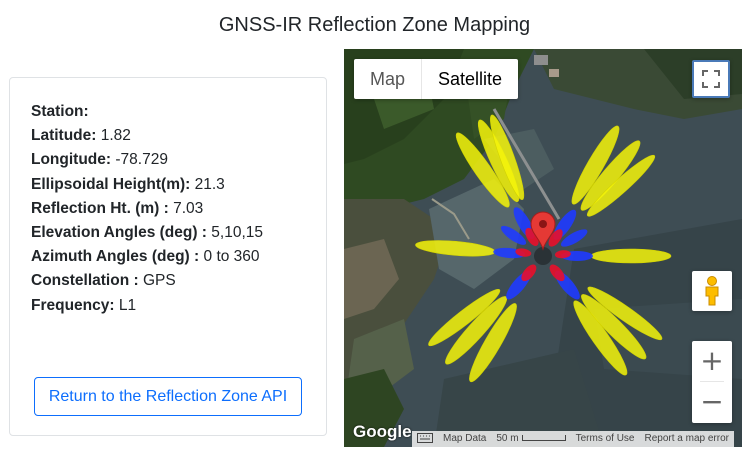 The width and height of the screenshot is (749, 451). I want to click on map-type-map-button: Map, so click(387, 79).